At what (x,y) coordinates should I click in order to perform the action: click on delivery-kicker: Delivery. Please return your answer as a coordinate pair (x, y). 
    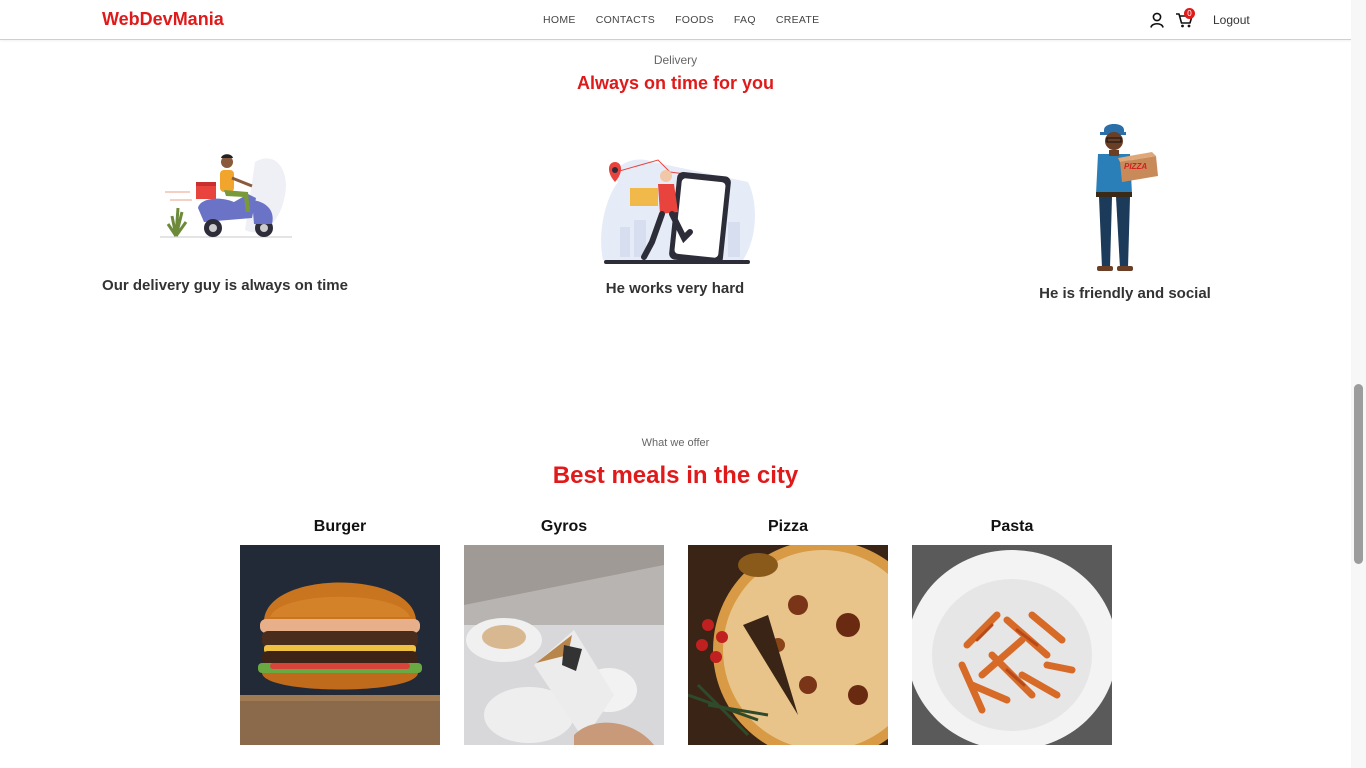
    Looking at the image, I should click on (675, 60).